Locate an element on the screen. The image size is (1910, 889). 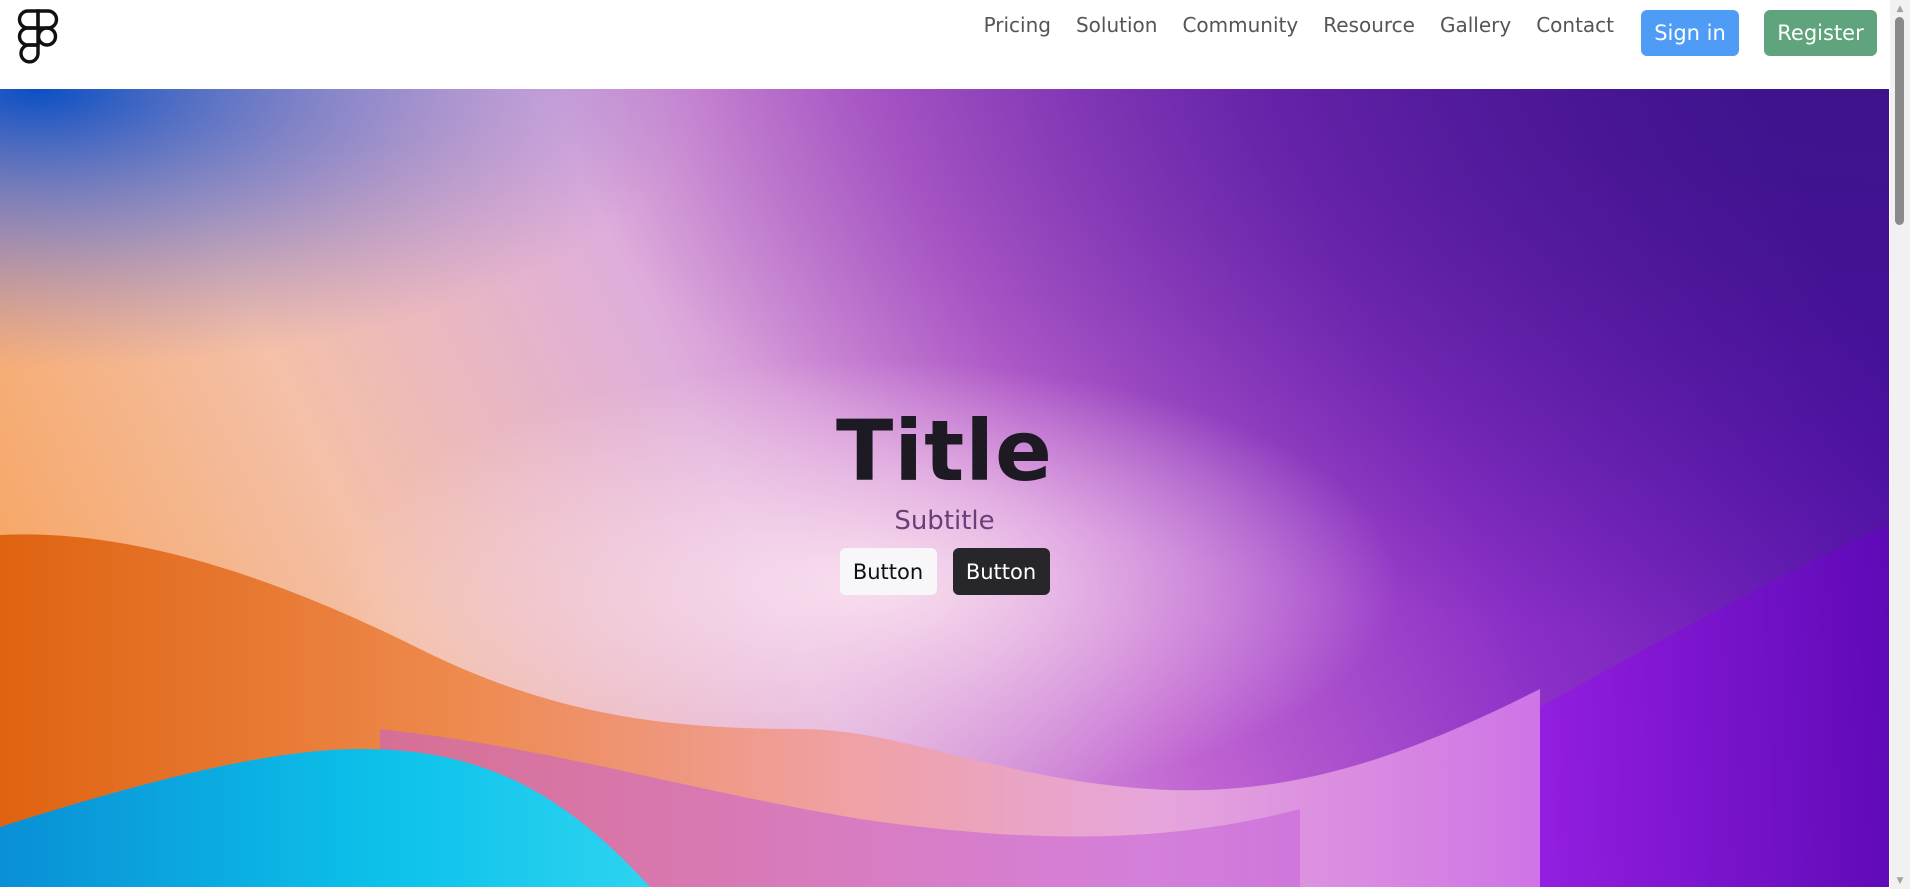
hero-primary-button: Button is located at coordinates (888, 571).